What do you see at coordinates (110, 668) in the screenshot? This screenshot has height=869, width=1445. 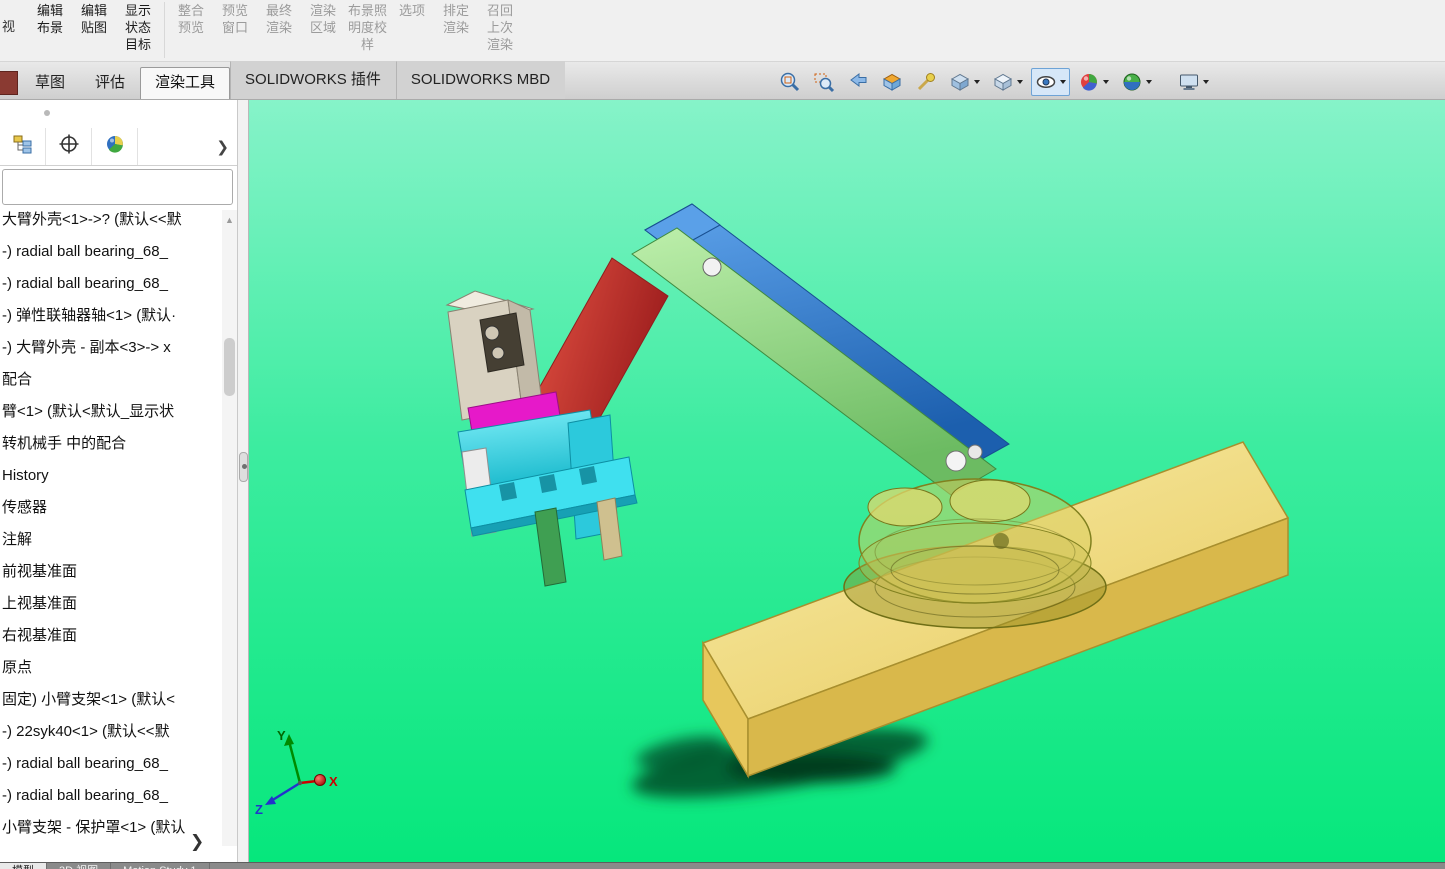 I see `tree-item: 原点` at bounding box center [110, 668].